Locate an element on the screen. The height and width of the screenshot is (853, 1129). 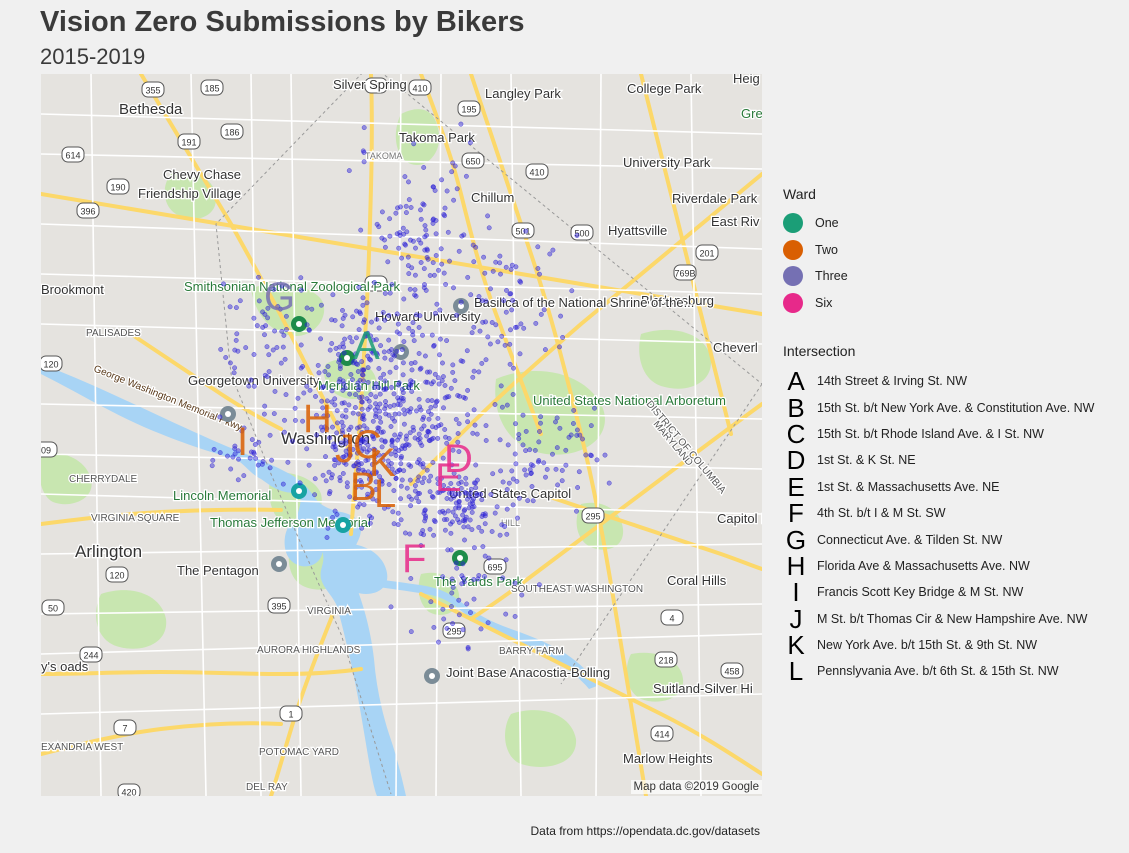
svg-text: 355 is located at coordinates (152, 91).